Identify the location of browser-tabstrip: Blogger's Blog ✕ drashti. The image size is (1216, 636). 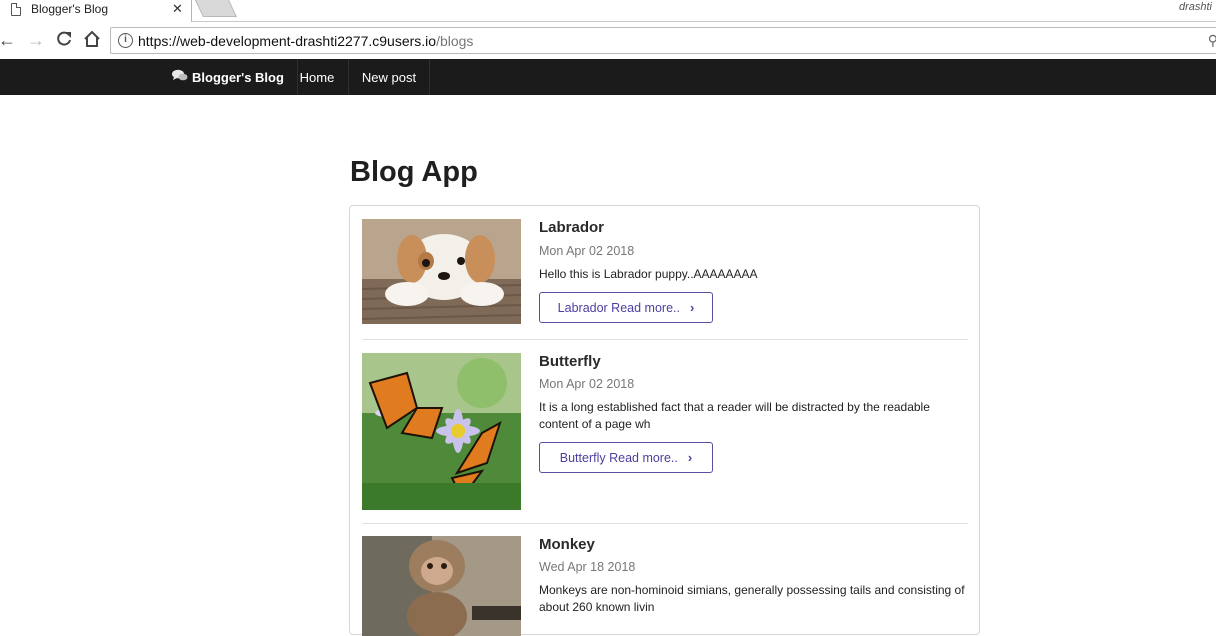
(608, 11).